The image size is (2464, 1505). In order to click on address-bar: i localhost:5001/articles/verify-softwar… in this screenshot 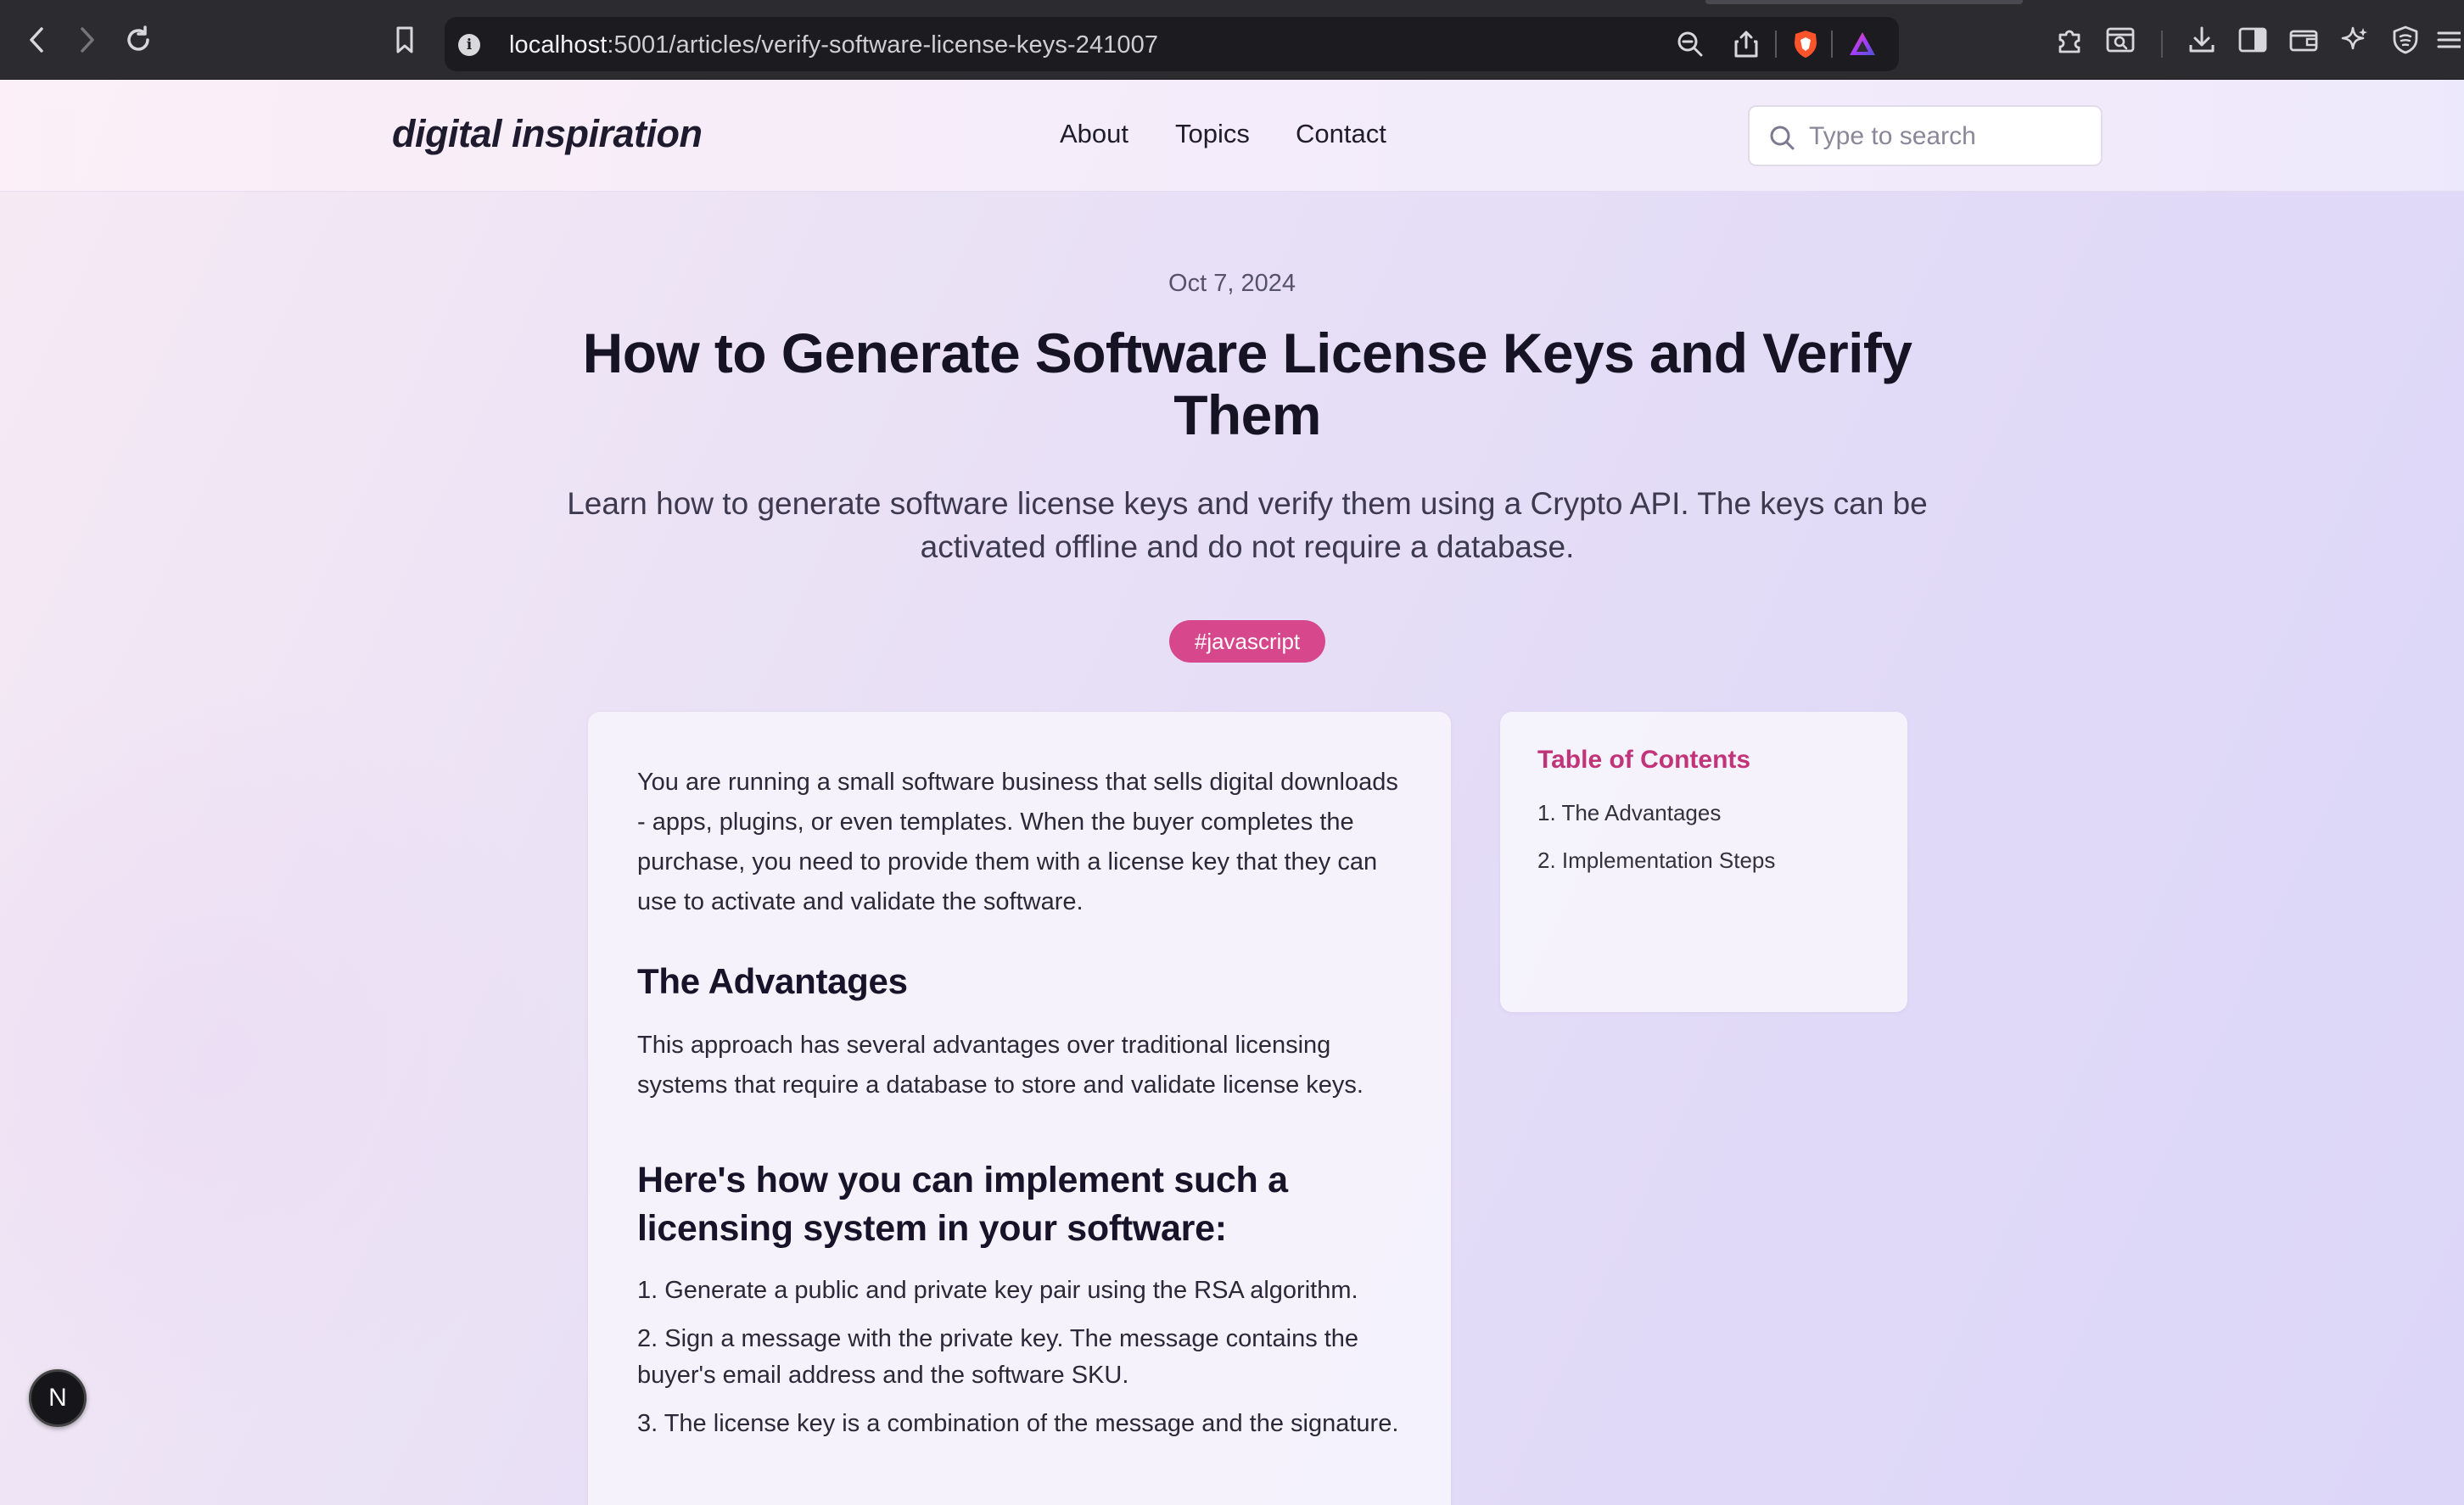, I will do `click(1172, 44)`.